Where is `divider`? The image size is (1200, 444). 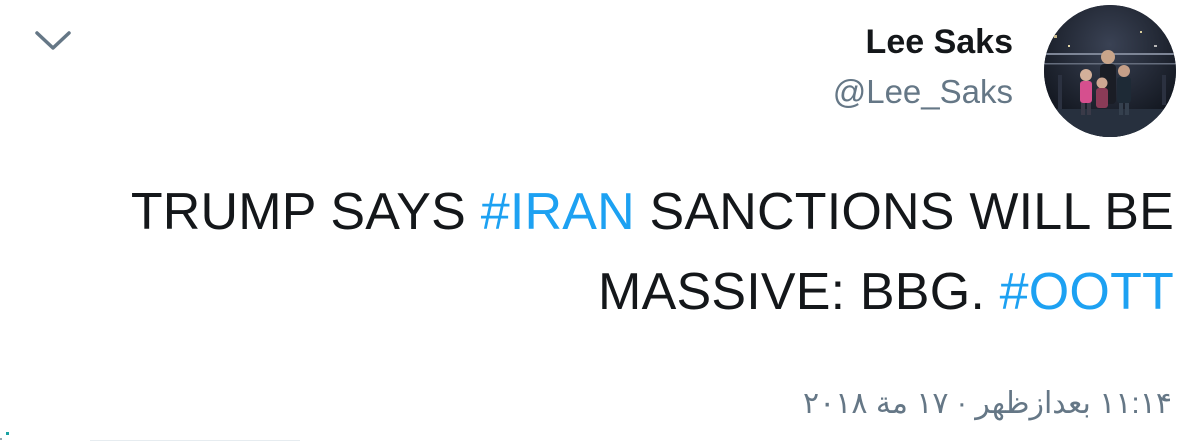 divider is located at coordinates (150, 436).